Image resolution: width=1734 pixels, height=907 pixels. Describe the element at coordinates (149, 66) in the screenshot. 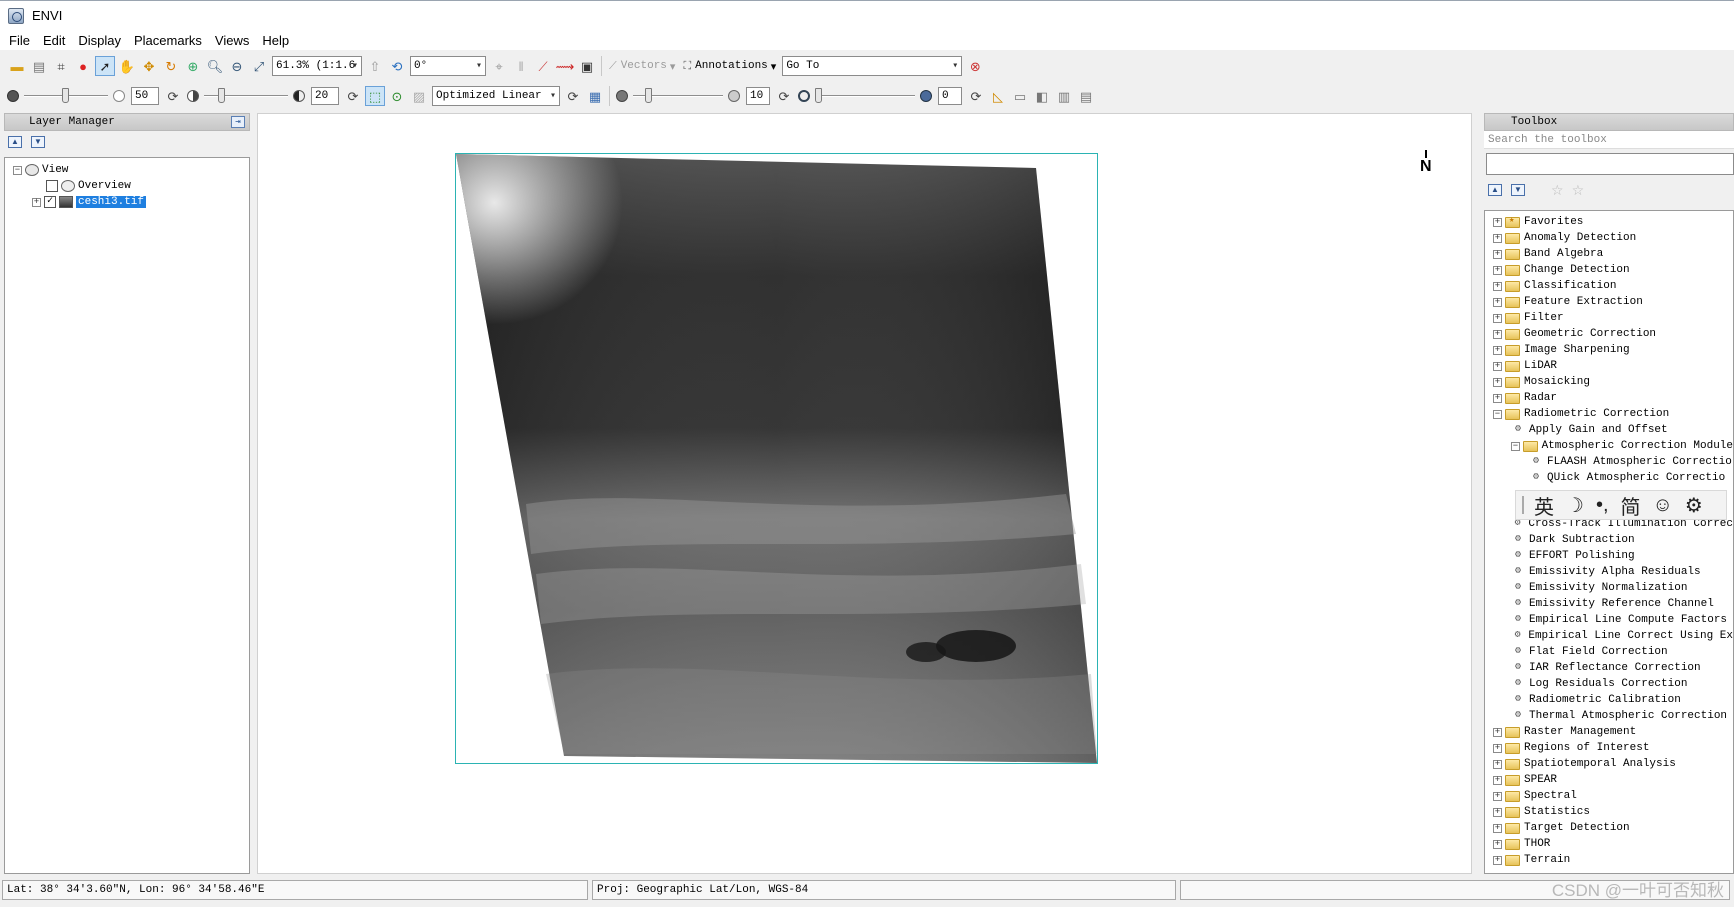

I see `fly-icon: ✥` at that location.